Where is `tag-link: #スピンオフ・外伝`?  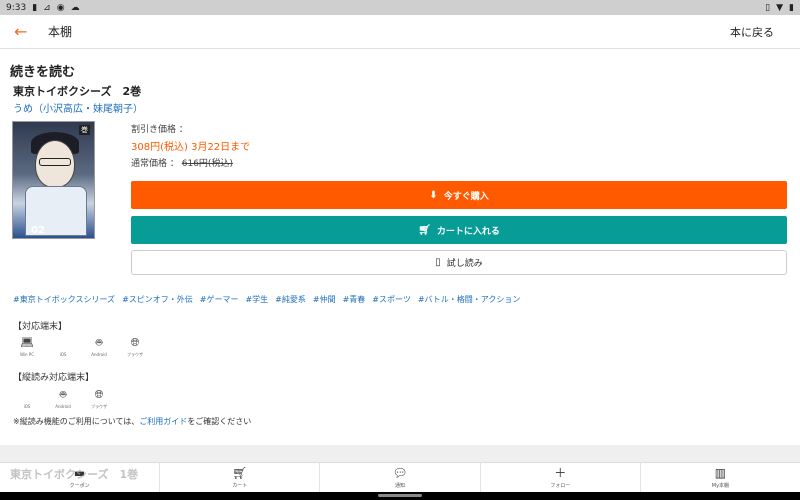 tag-link: #スピンオフ・外伝 is located at coordinates (157, 299).